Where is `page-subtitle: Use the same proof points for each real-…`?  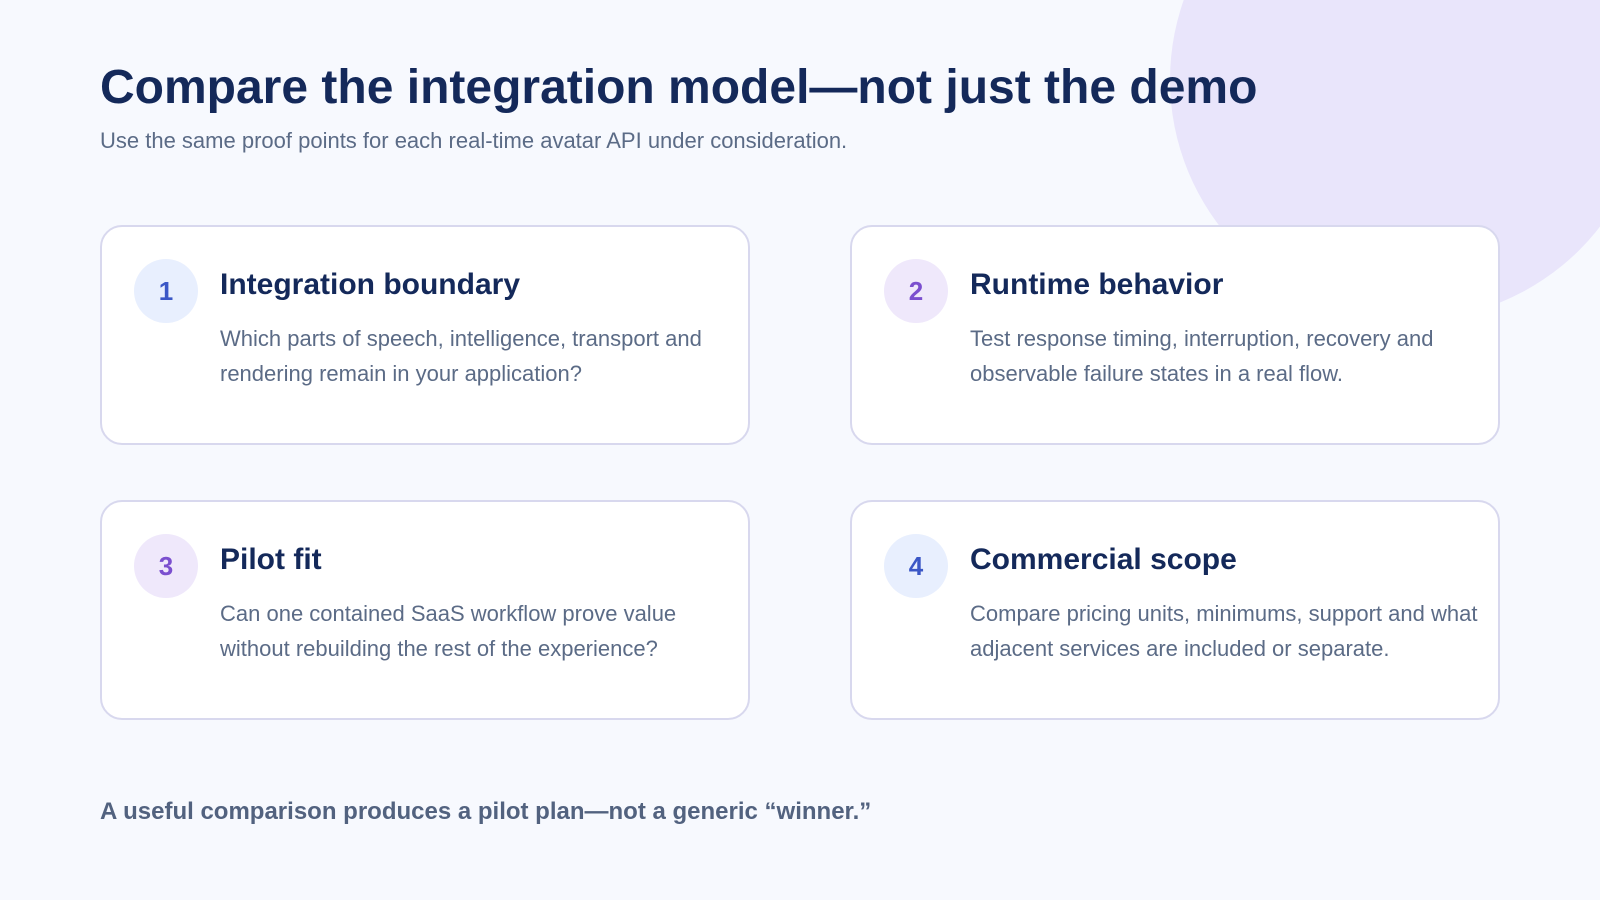
page-subtitle: Use the same proof points for each real-… is located at coordinates (474, 140).